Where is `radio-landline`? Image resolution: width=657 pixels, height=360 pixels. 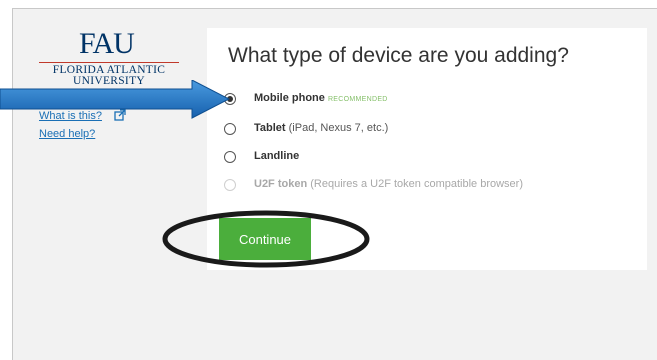 radio-landline is located at coordinates (230, 157).